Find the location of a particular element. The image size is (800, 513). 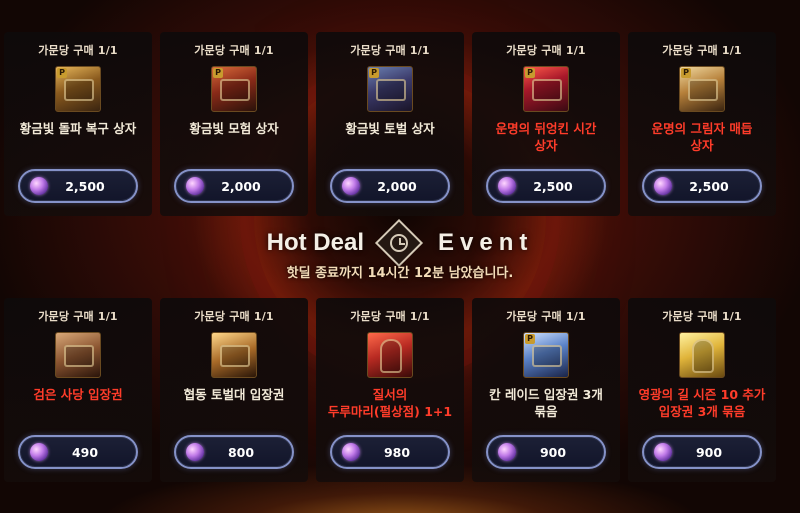

buy-button: 980 is located at coordinates (390, 452).